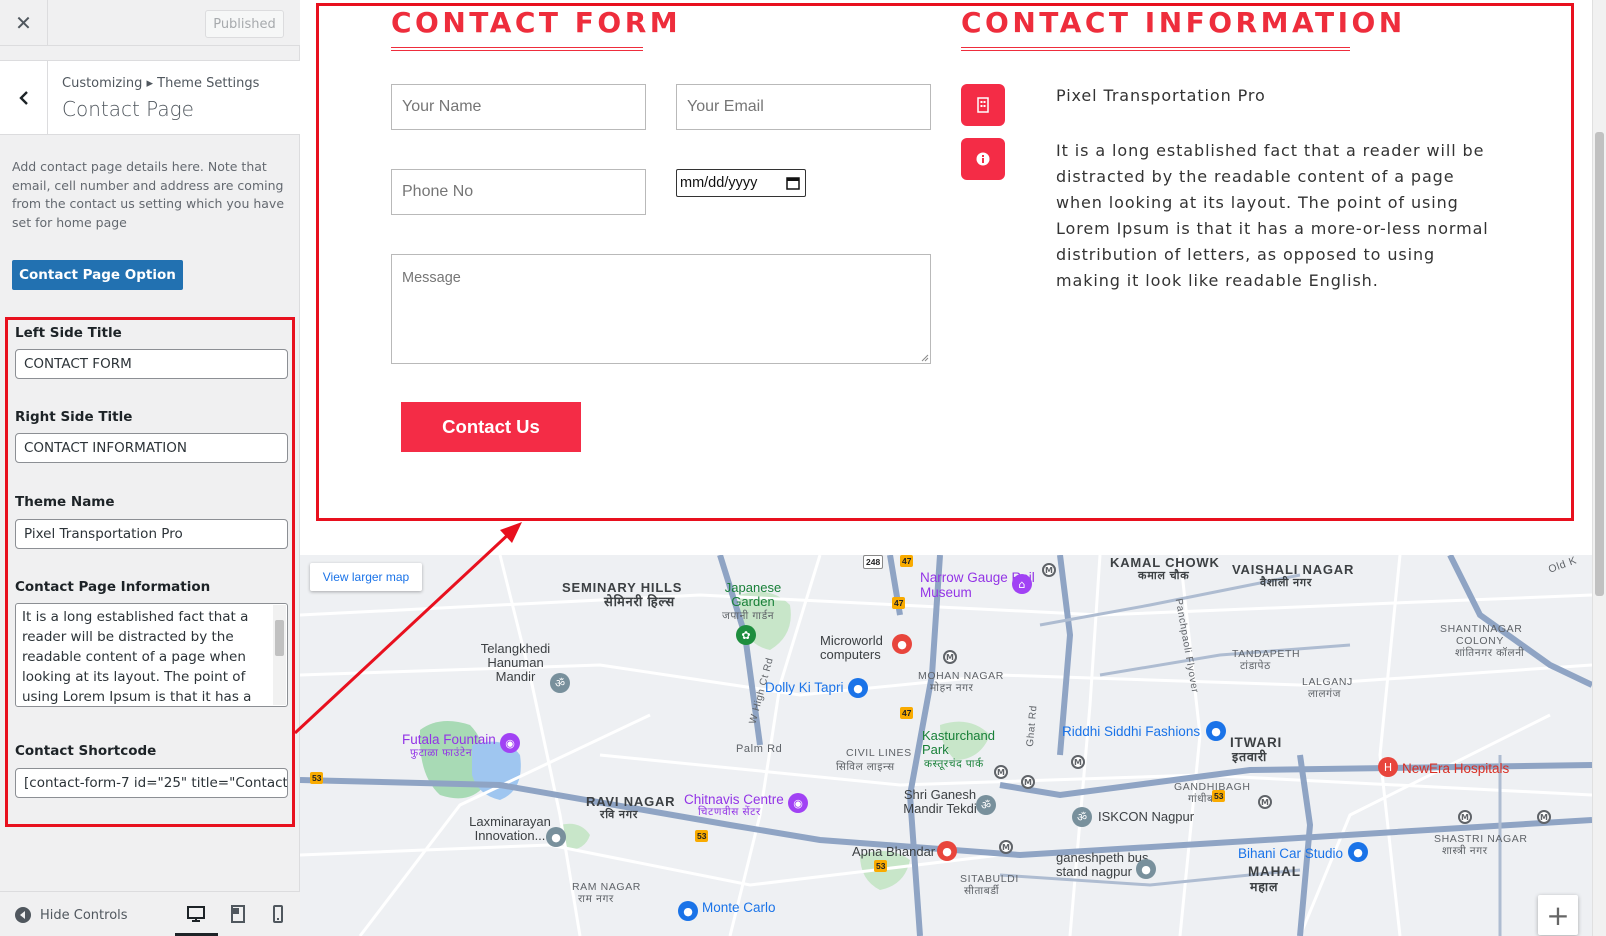 The width and height of the screenshot is (1606, 936). Describe the element at coordinates (902, 644) in the screenshot. I see `shop-pin-icon: ●` at that location.